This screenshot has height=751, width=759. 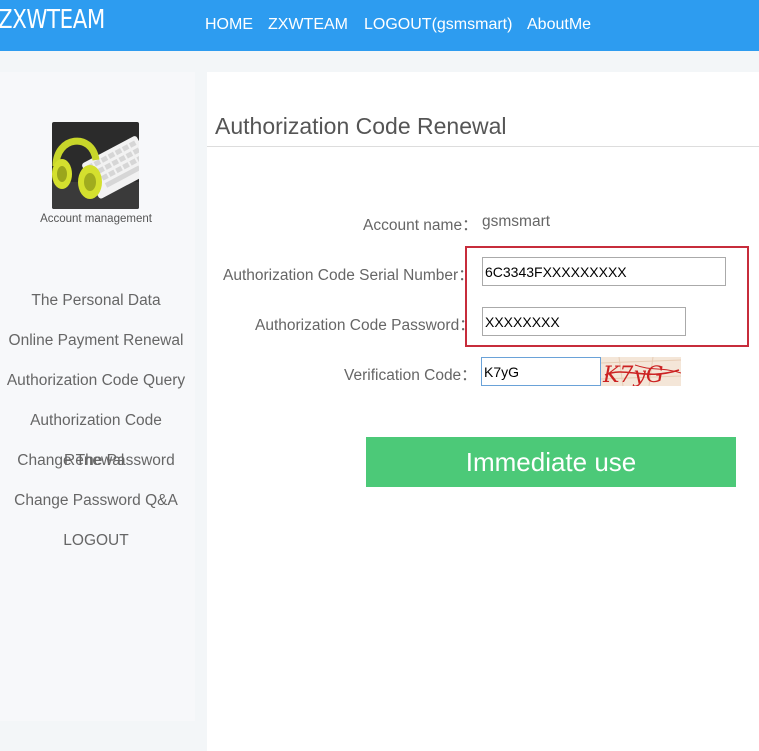 What do you see at coordinates (96, 301) in the screenshot?
I see `sidebar-item-personal-data: The Personal Data` at bounding box center [96, 301].